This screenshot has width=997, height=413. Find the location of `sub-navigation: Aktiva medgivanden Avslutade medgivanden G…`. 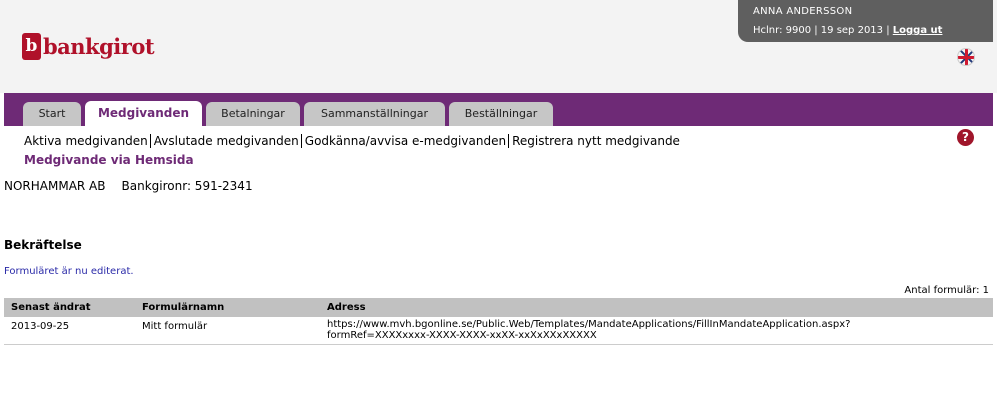

sub-navigation: Aktiva medgivanden Avslutade medgivanden G… is located at coordinates (352, 141).